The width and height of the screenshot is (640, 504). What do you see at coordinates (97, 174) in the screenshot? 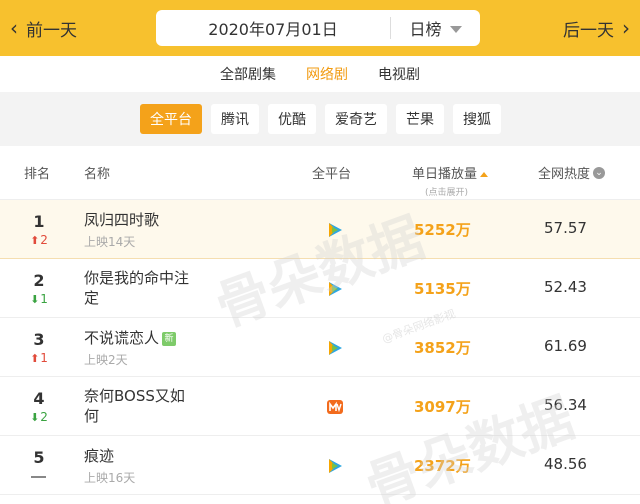
I see `column-name: 名称` at bounding box center [97, 174].